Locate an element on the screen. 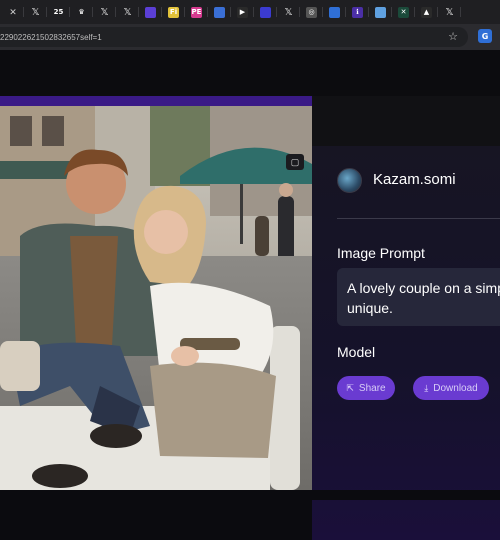  ai-icon: ▶ is located at coordinates (242, 12).